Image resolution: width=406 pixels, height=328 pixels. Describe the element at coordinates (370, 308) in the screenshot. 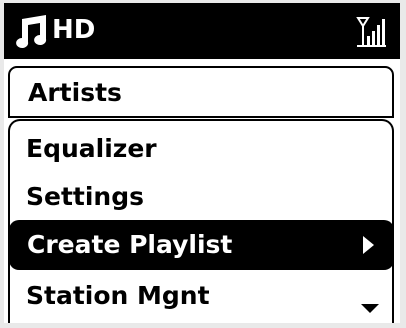

I see `scroll-down-icon` at that location.